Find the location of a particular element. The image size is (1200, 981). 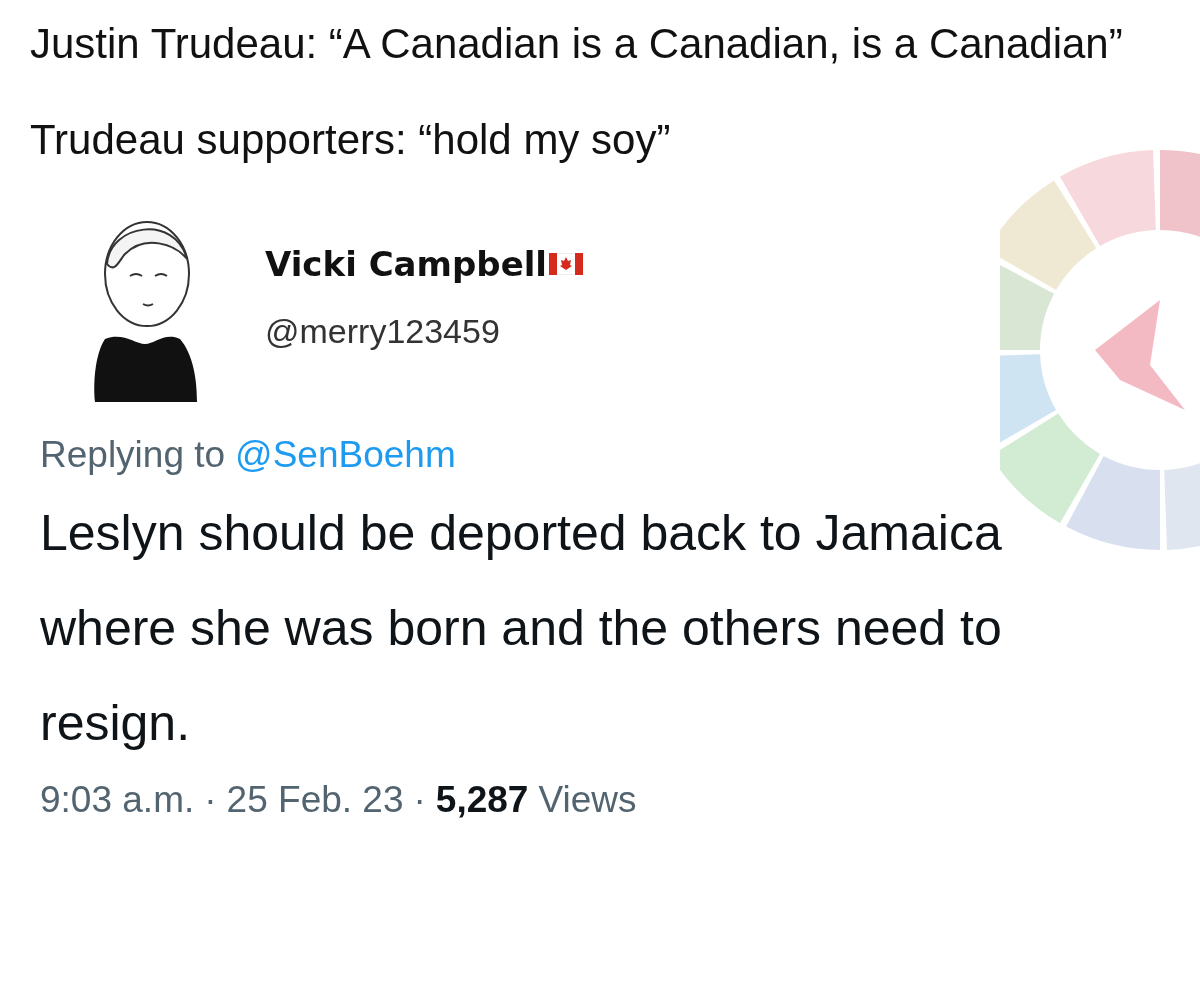

tweet-time: 9:03 a.m. is located at coordinates (117, 800).